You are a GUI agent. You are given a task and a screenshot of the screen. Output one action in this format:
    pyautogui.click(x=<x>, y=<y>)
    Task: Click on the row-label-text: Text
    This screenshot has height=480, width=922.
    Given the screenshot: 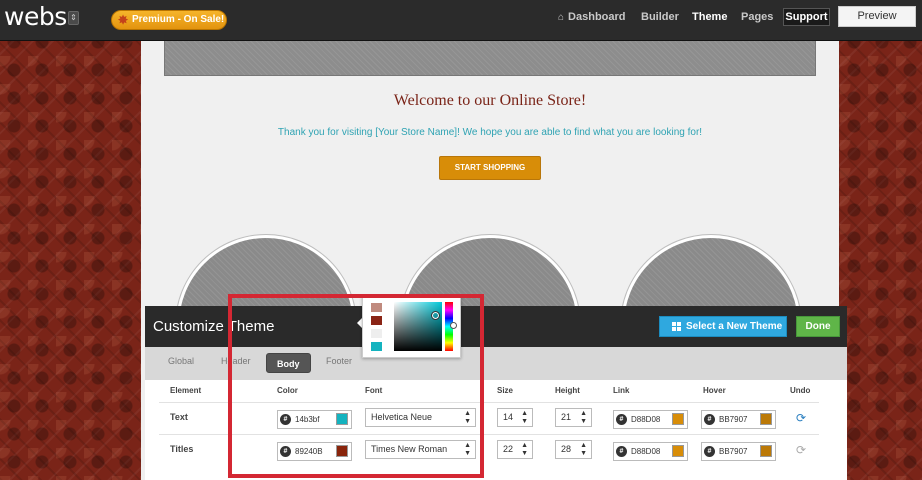 What is the action you would take?
    pyautogui.click(x=179, y=417)
    